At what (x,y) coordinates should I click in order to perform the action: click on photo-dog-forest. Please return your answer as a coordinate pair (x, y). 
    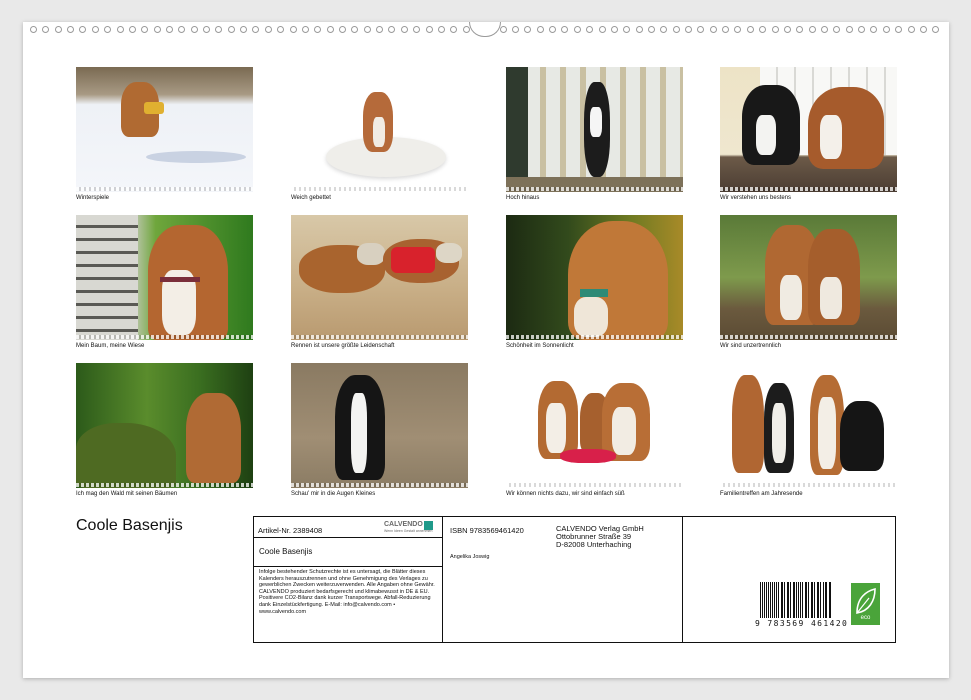
    Looking at the image, I should click on (164, 425).